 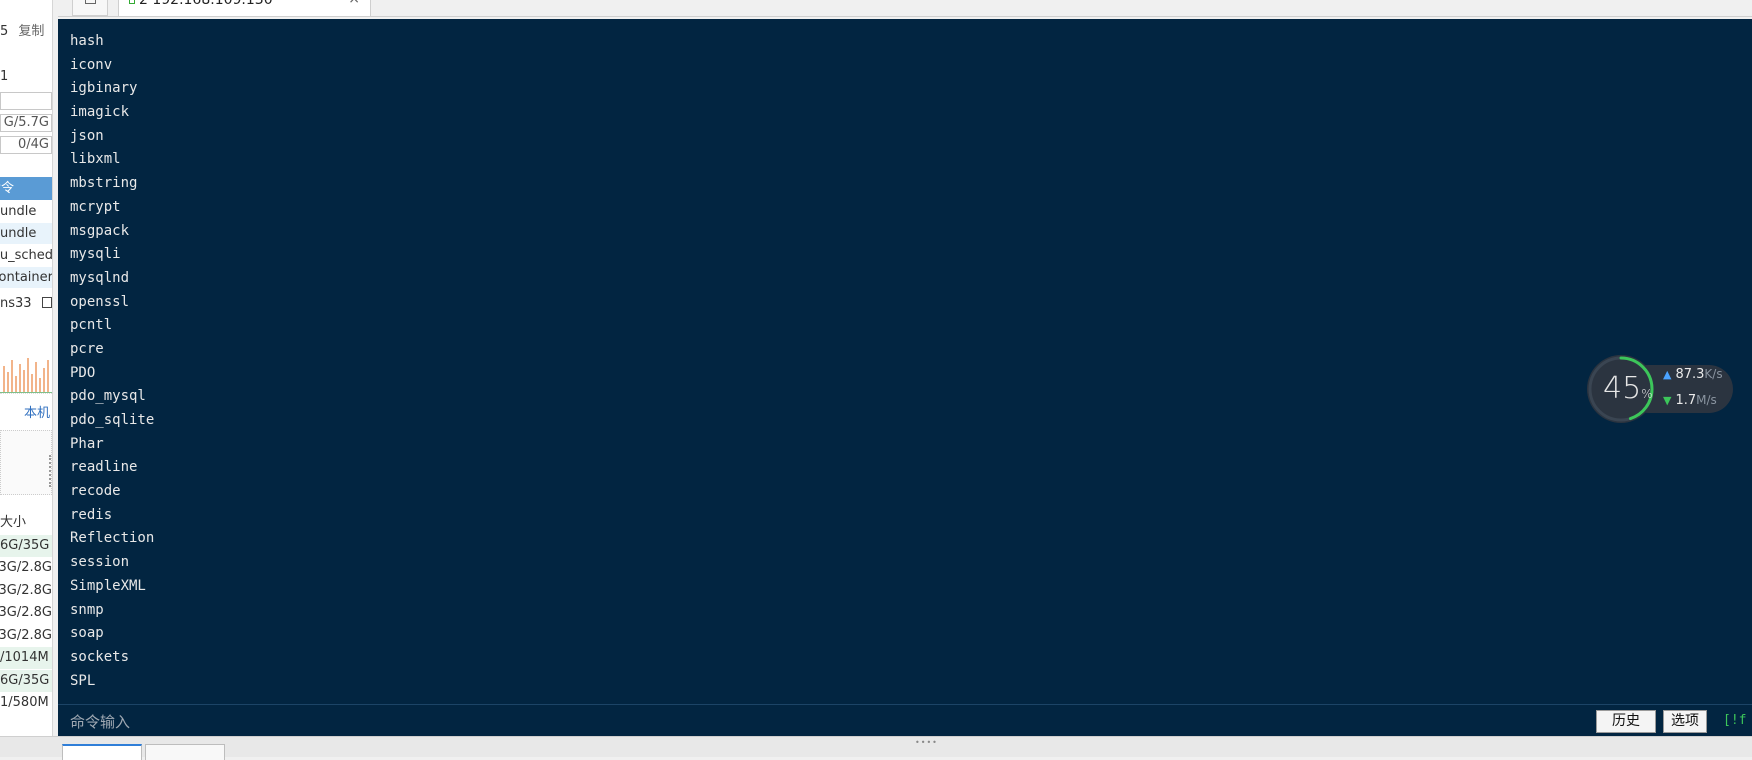 What do you see at coordinates (112, 420) in the screenshot?
I see `terminal-line: pdo_sqlite` at bounding box center [112, 420].